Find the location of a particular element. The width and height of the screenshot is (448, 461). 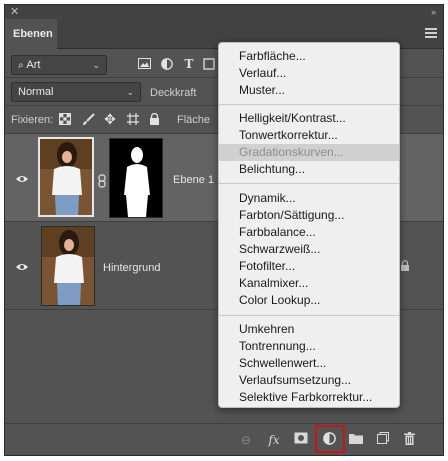

new-group-icon is located at coordinates (356, 440).